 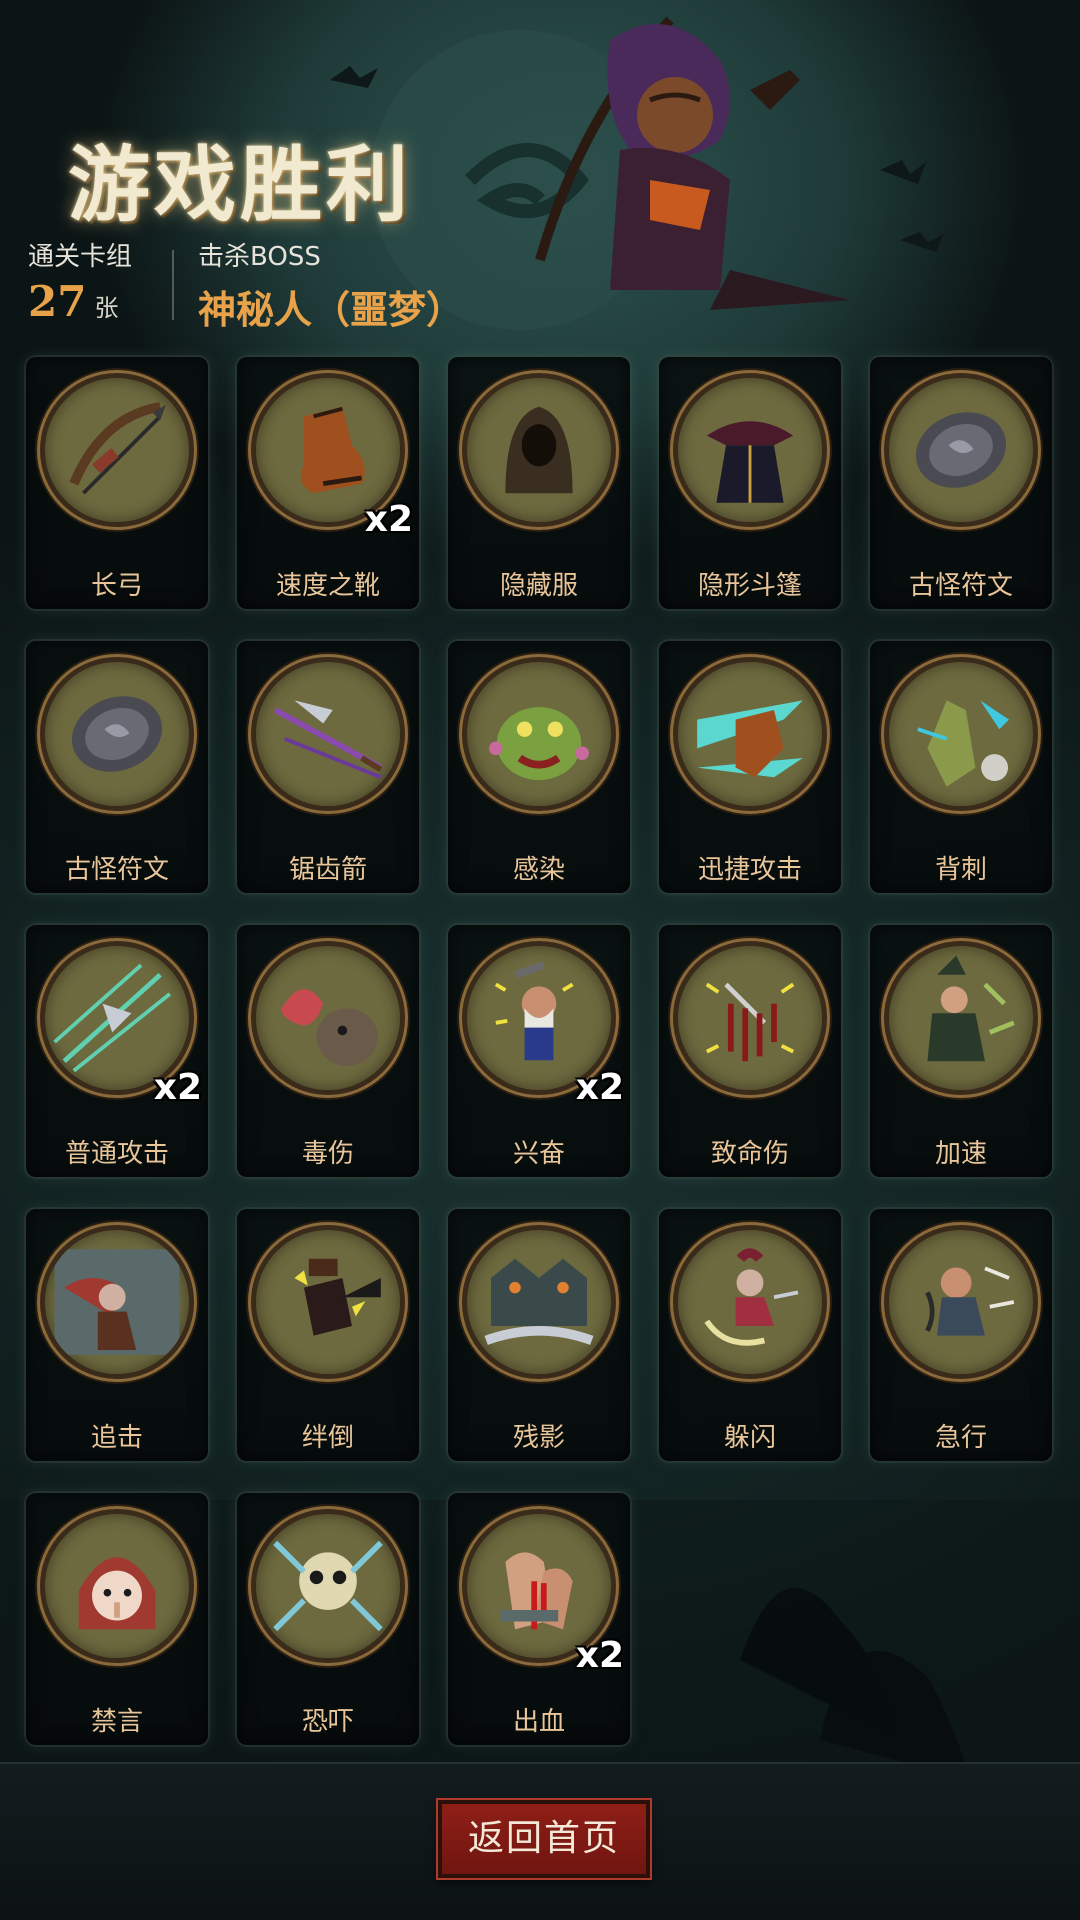 I want to click on card-name: 隐藏服, so click(x=538, y=586).